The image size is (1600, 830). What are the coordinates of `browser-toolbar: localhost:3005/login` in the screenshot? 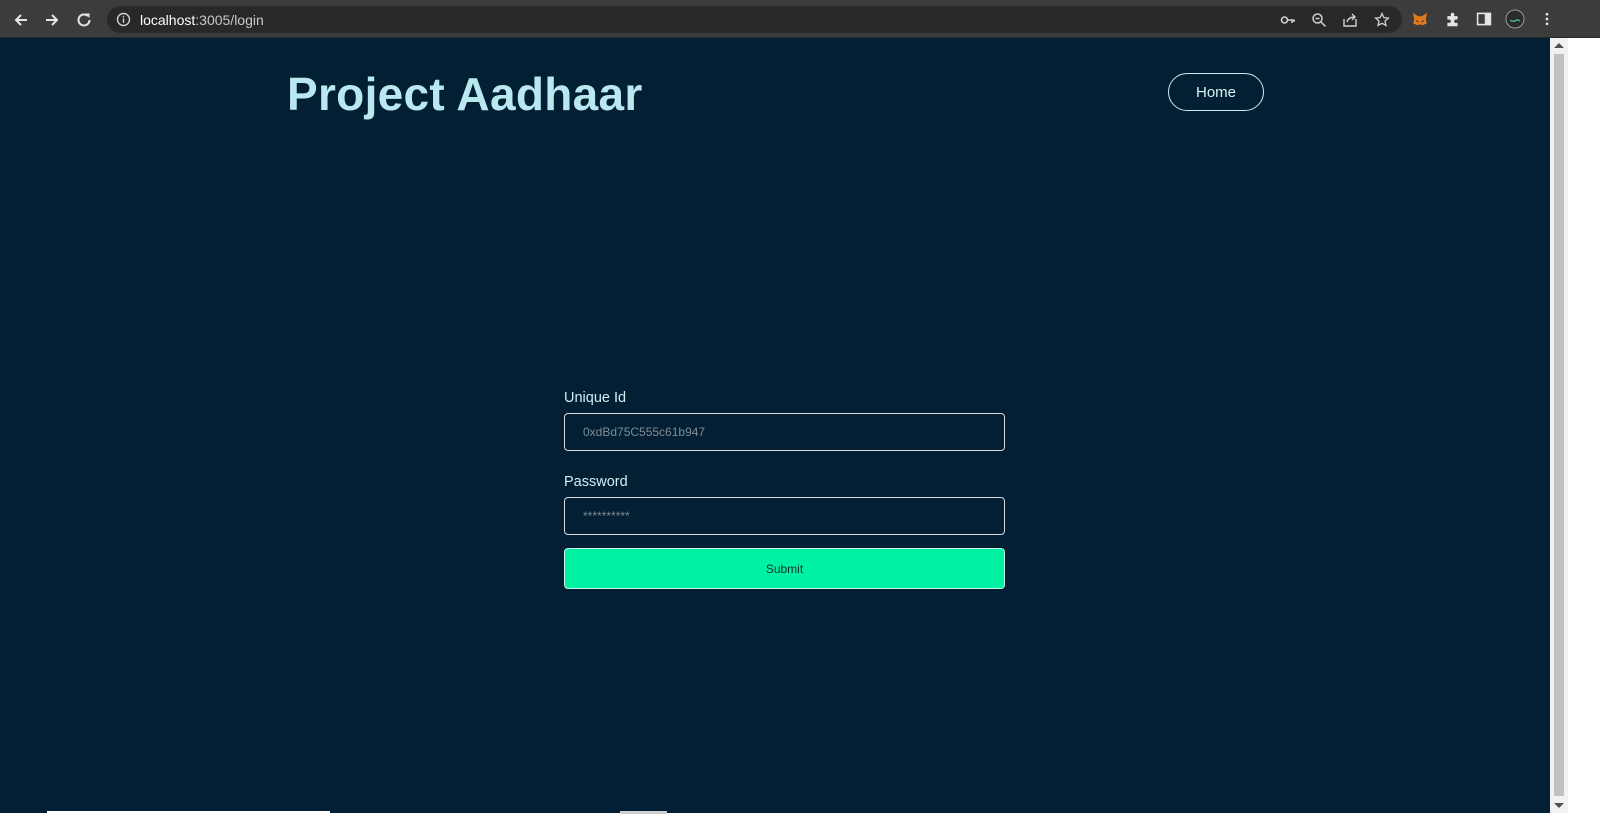 It's located at (800, 19).